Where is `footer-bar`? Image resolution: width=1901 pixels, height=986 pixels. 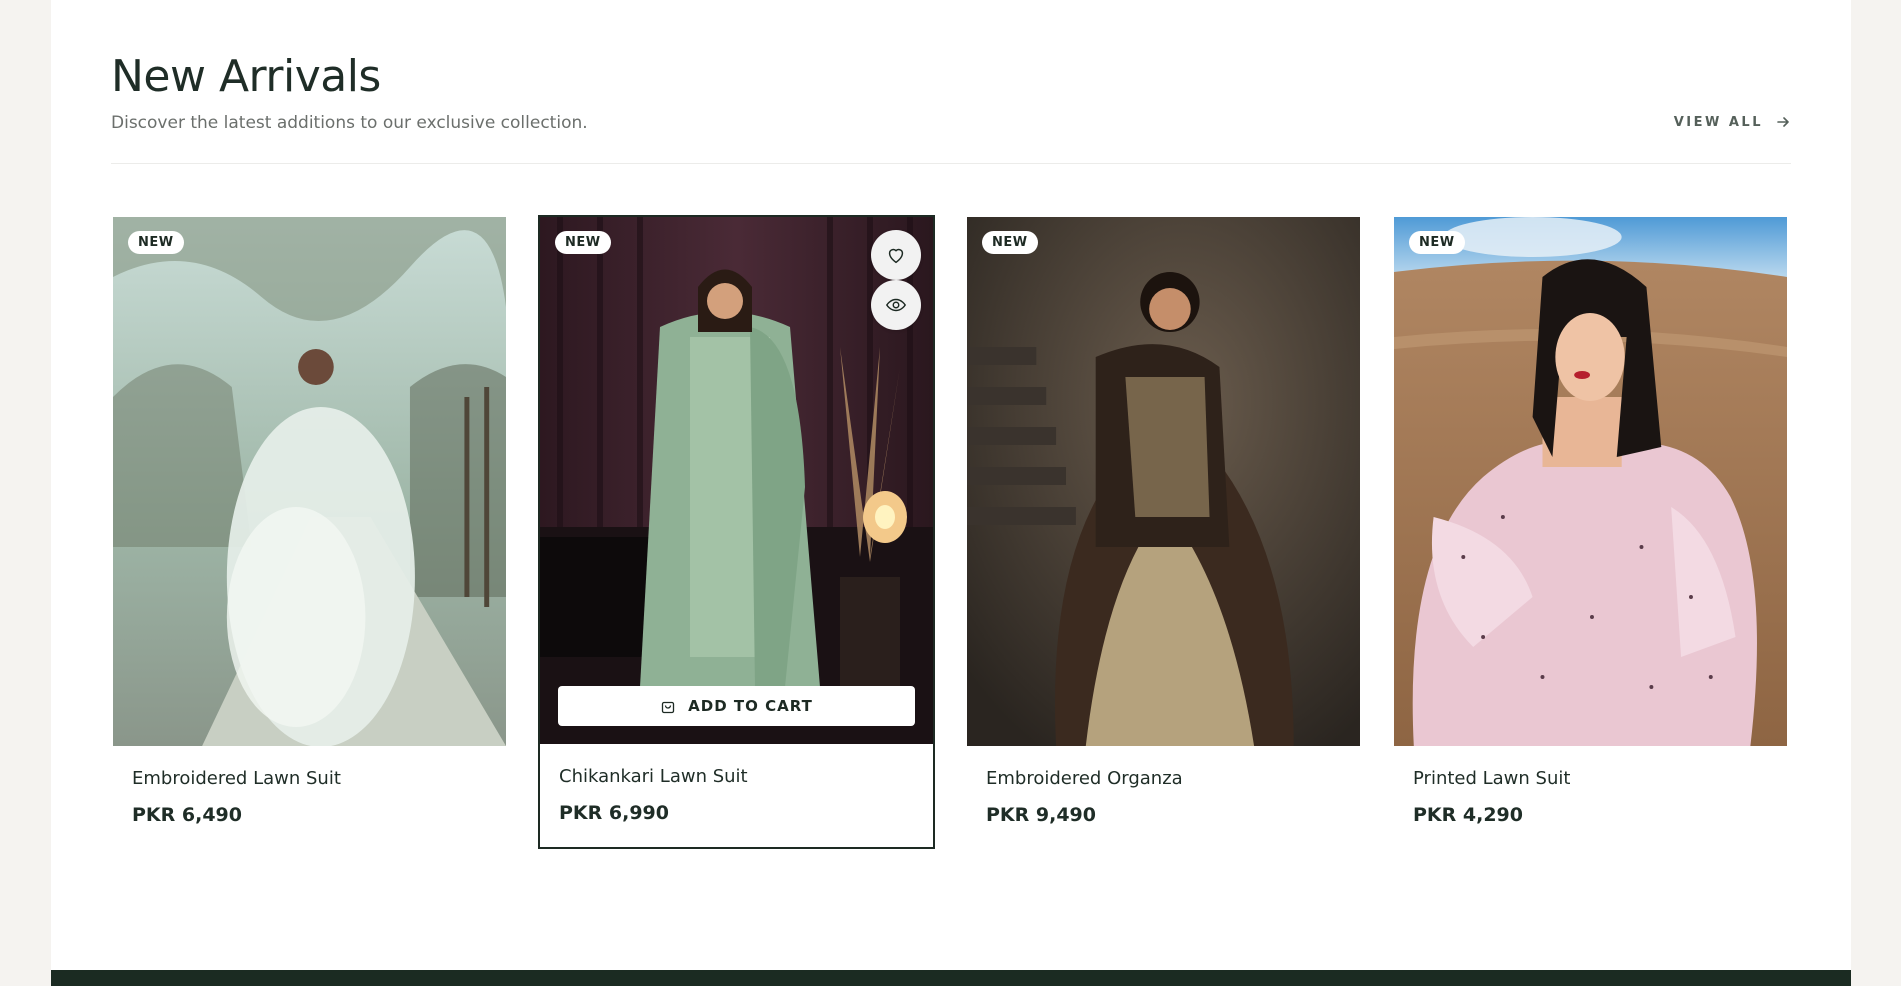 footer-bar is located at coordinates (951, 978).